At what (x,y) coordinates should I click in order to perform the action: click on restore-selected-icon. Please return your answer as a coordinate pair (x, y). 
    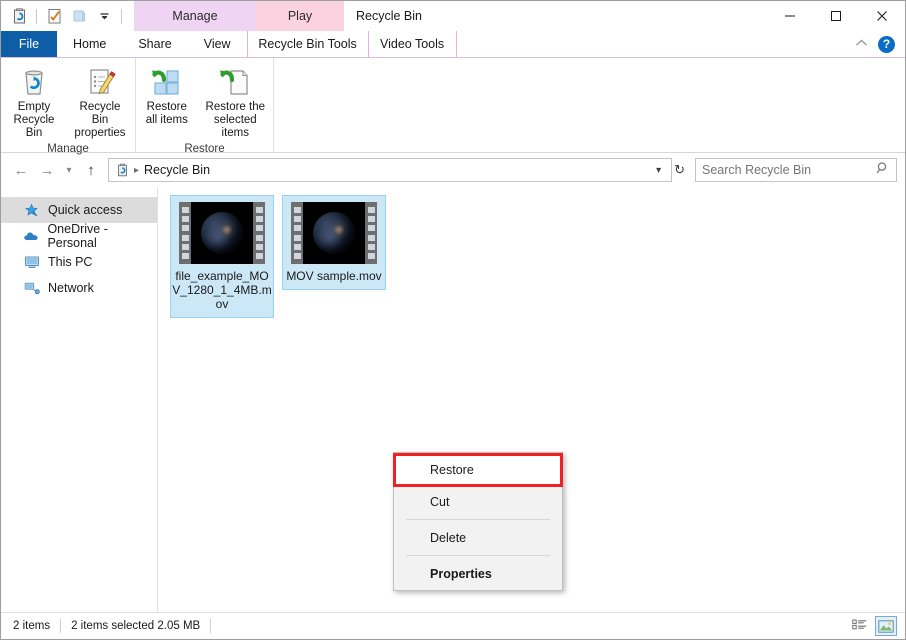
    Looking at the image, I should click on (235, 82).